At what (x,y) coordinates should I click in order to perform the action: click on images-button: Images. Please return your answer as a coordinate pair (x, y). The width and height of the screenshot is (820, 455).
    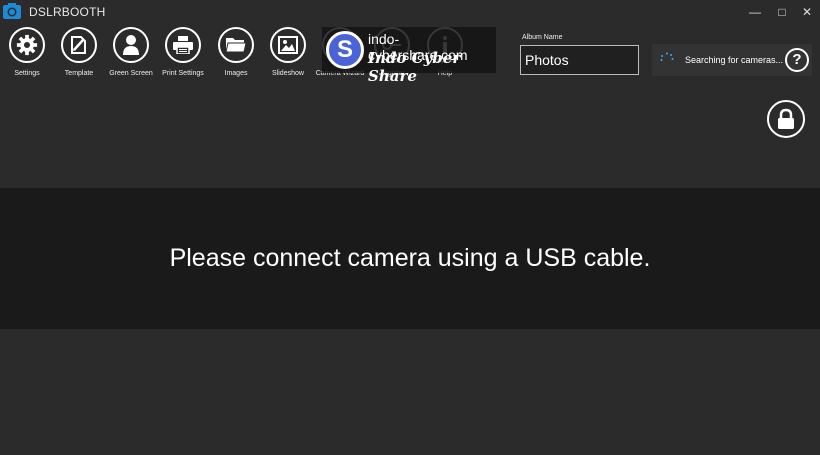
    Looking at the image, I should click on (236, 52).